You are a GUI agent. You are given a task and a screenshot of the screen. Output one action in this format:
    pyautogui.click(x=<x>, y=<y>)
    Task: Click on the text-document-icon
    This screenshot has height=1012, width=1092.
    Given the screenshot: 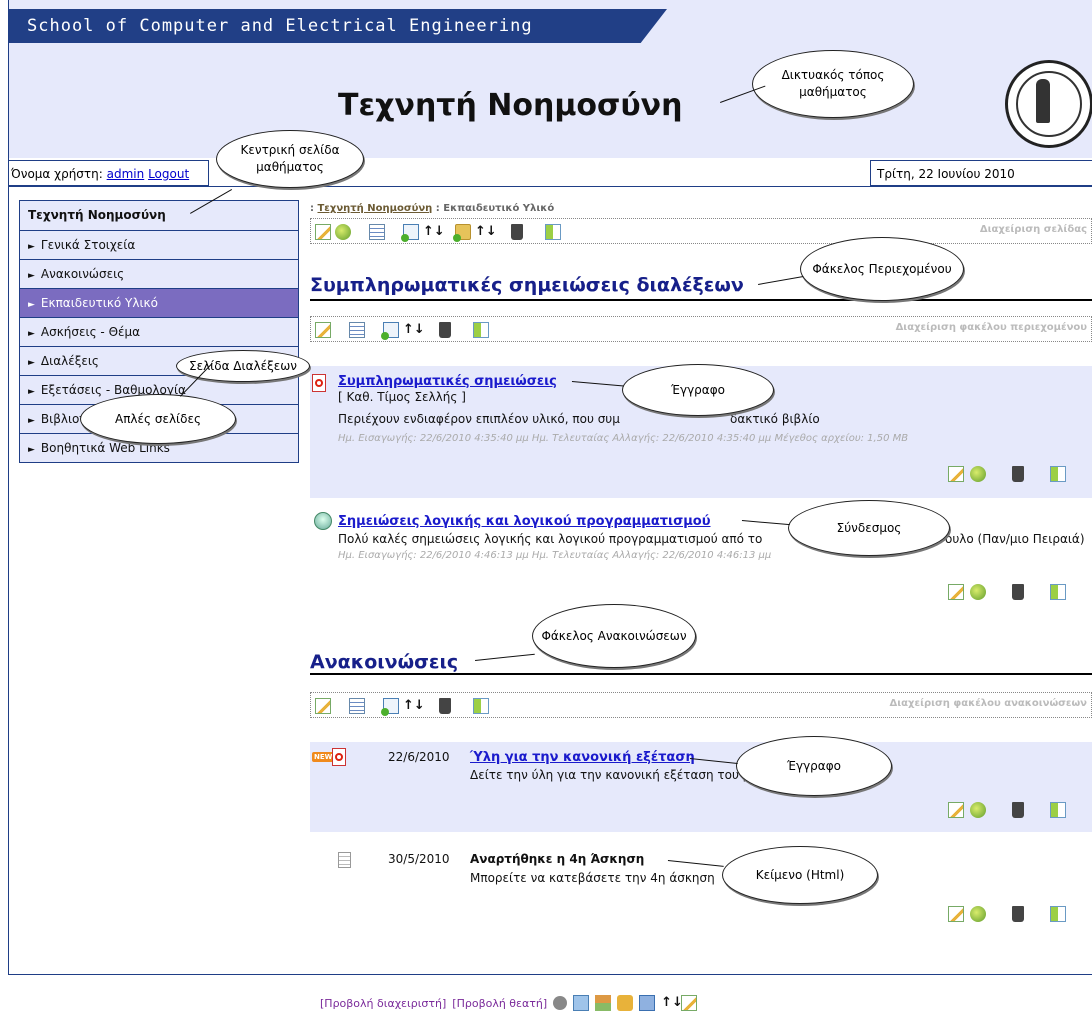 What is the action you would take?
    pyautogui.click(x=344, y=860)
    